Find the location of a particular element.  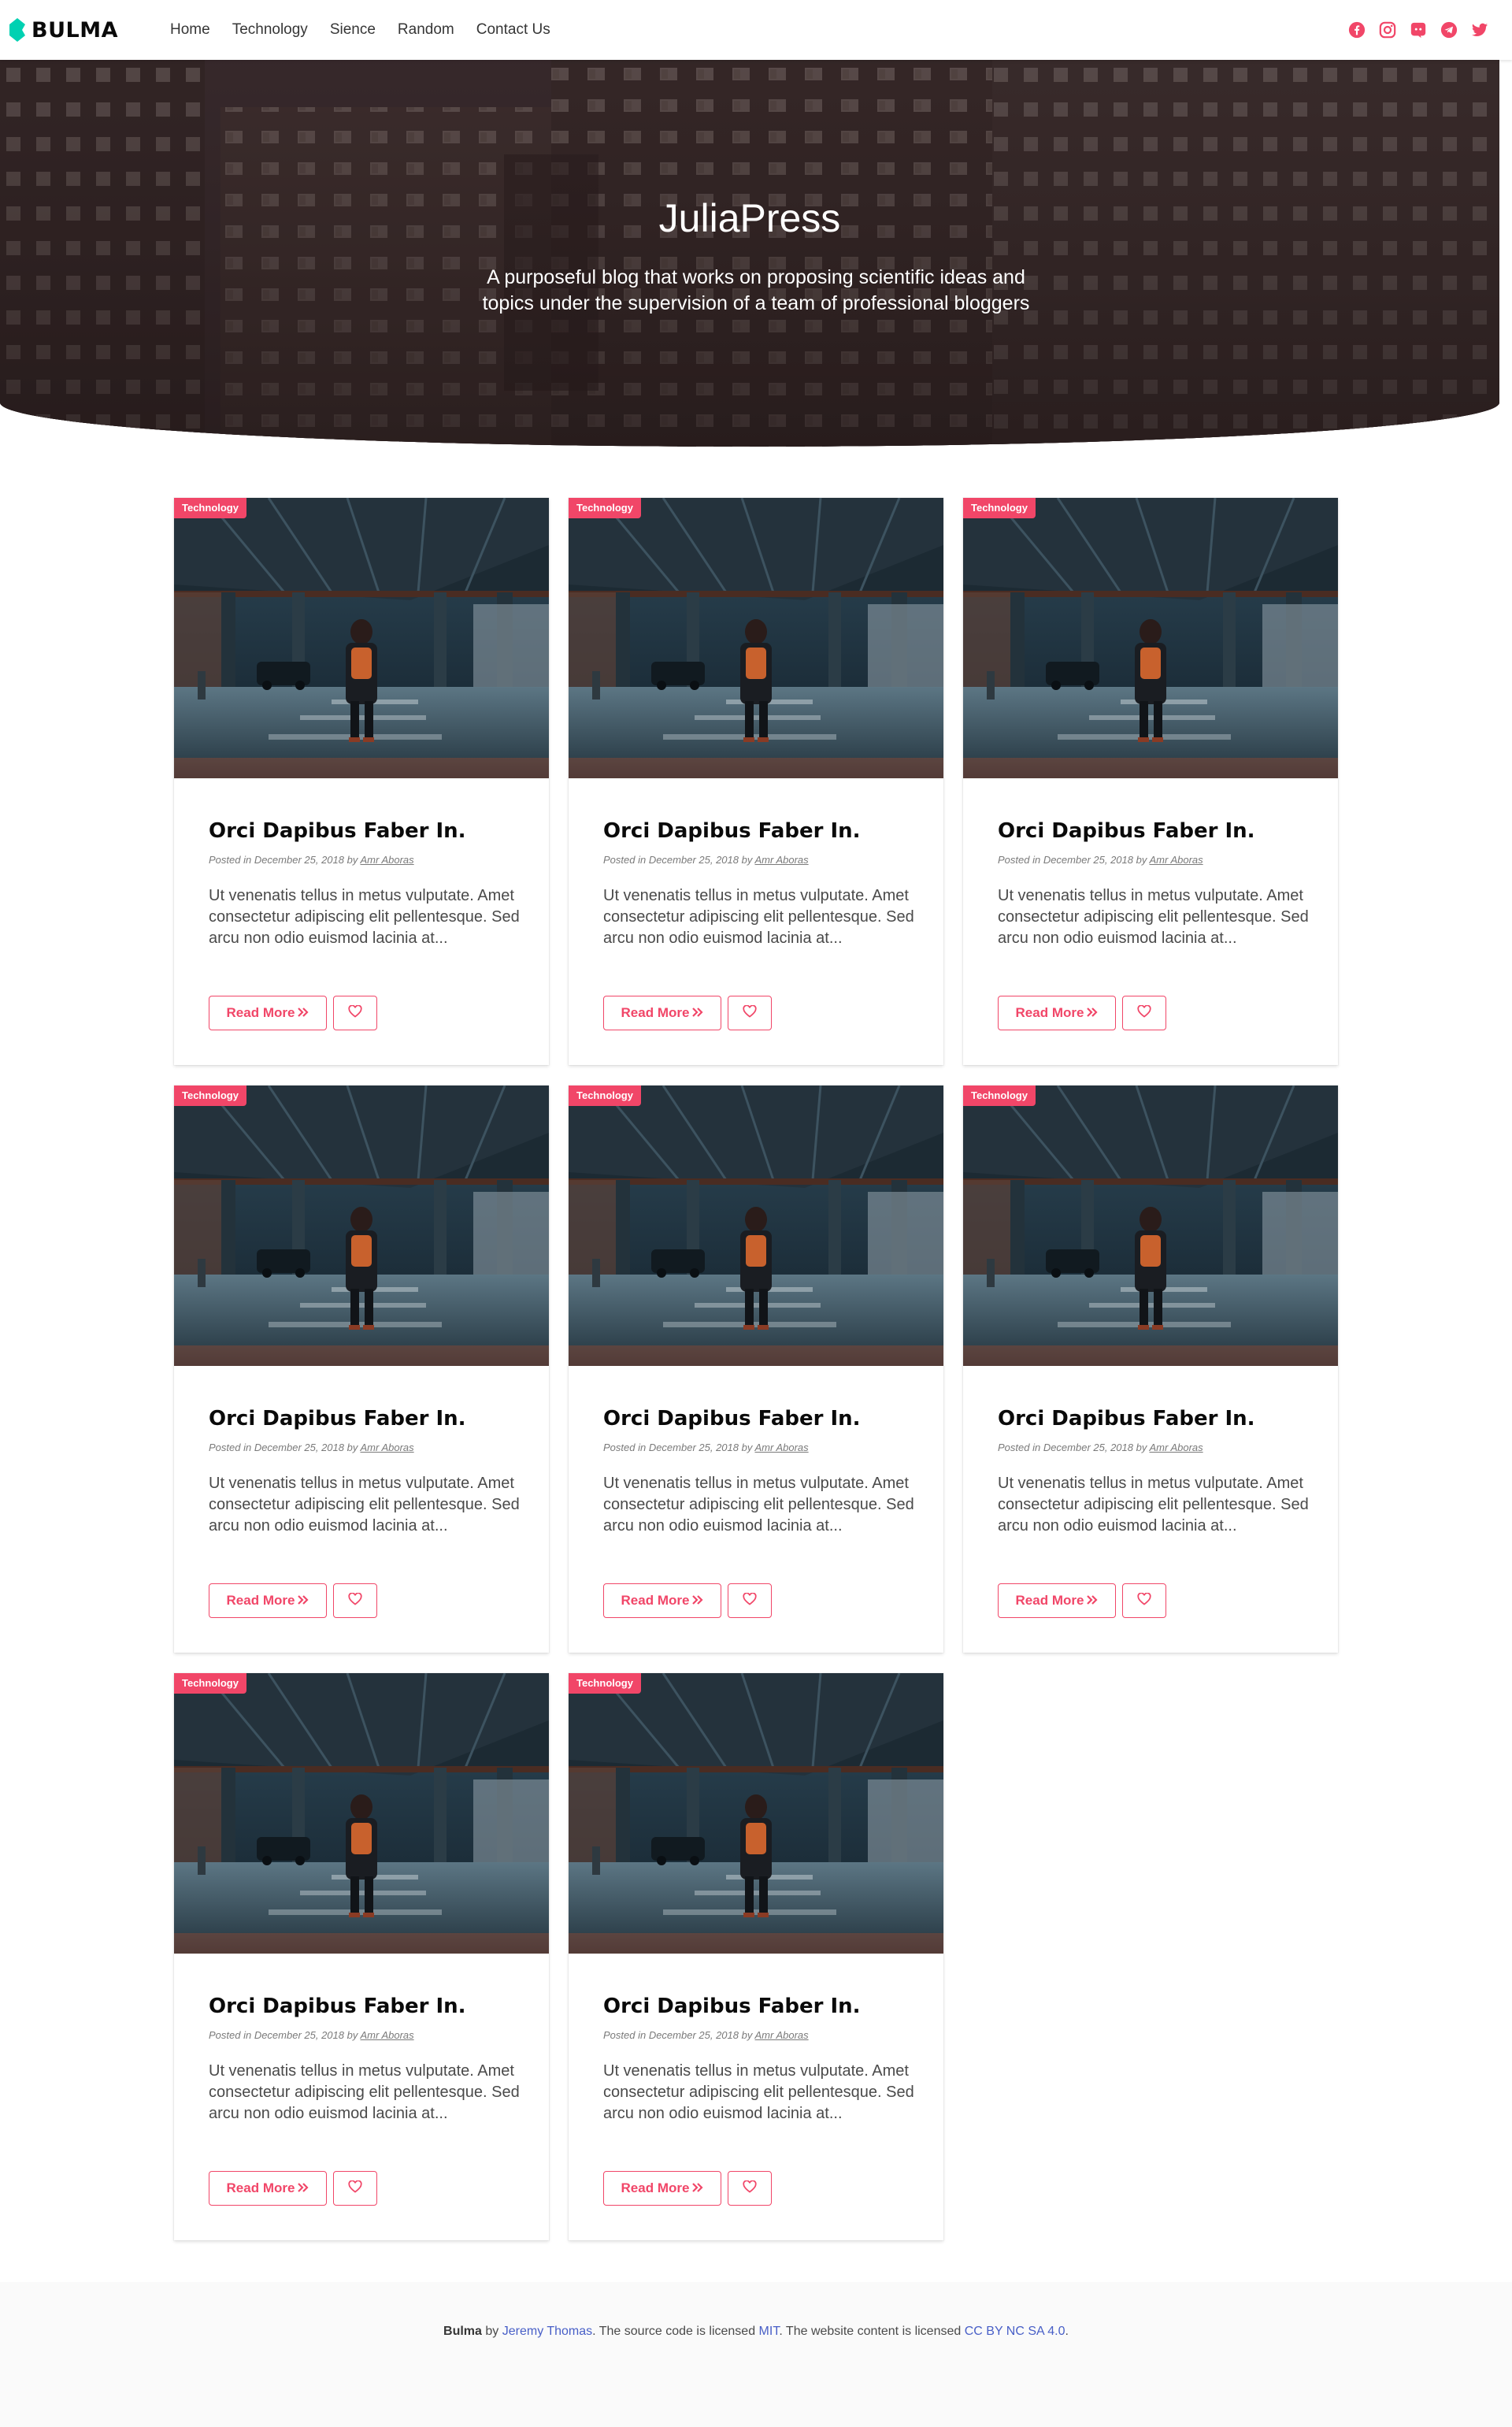

footer-brand: Bulma is located at coordinates (462, 2332).